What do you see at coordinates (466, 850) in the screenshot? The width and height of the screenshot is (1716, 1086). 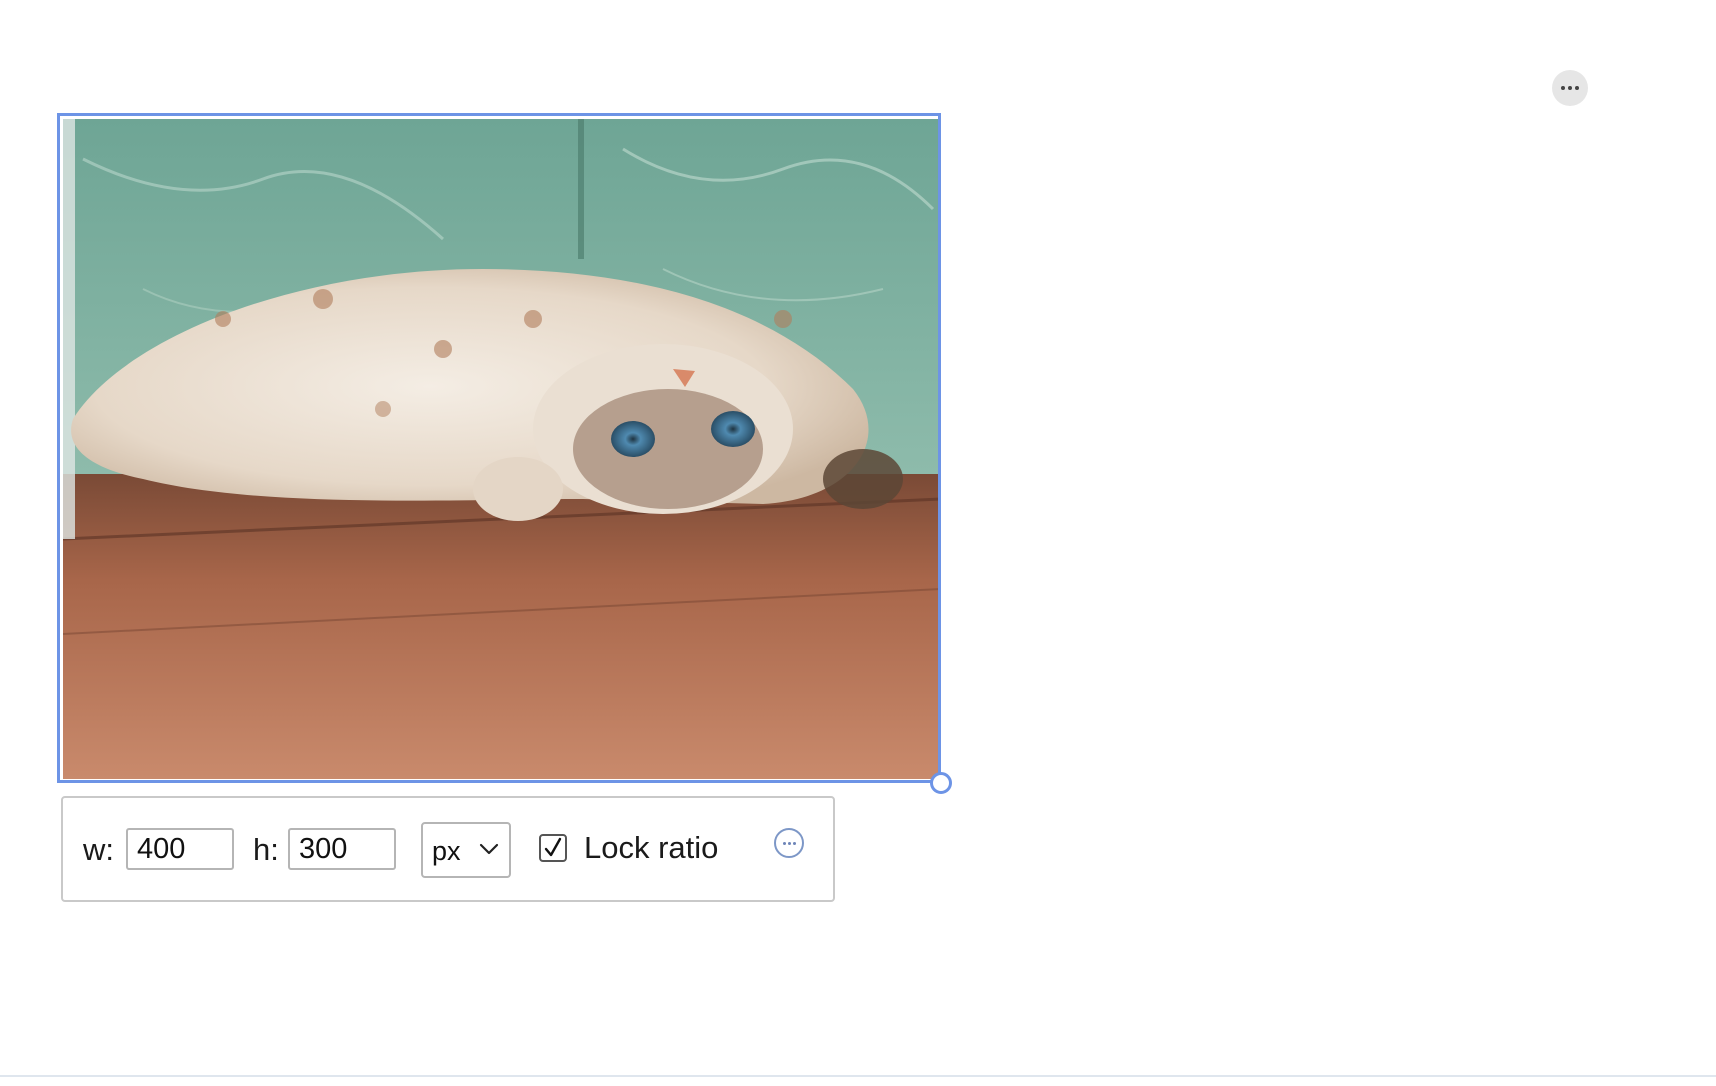 I see `unit-select: px` at bounding box center [466, 850].